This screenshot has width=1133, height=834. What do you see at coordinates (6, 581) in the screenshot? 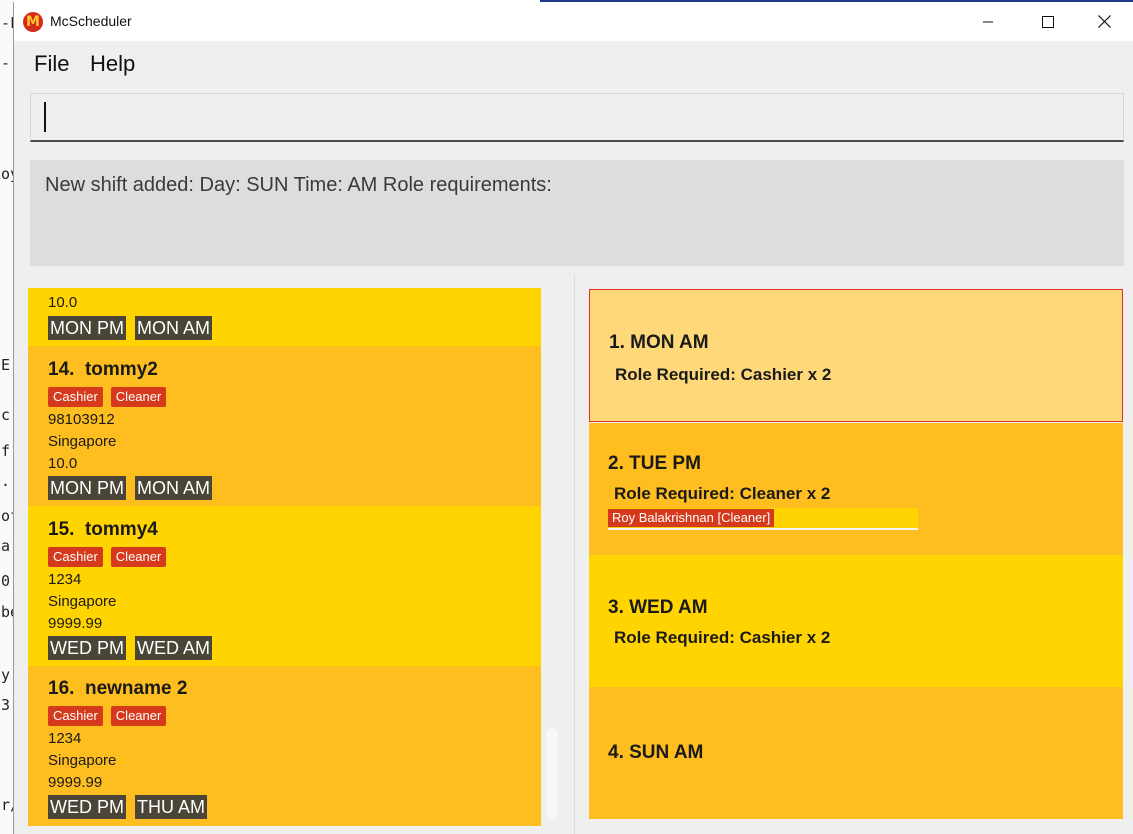
I see `background-text-fragment: 0` at bounding box center [6, 581].